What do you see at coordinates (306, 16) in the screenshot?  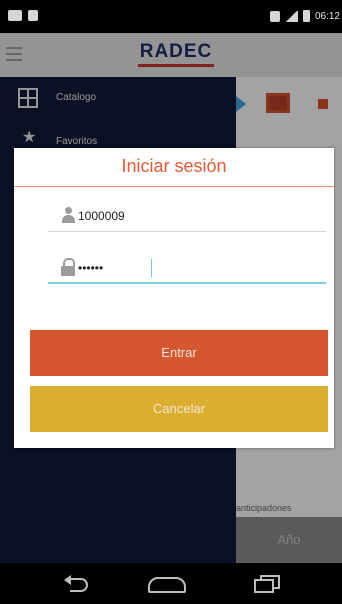 I see `battery-icon` at bounding box center [306, 16].